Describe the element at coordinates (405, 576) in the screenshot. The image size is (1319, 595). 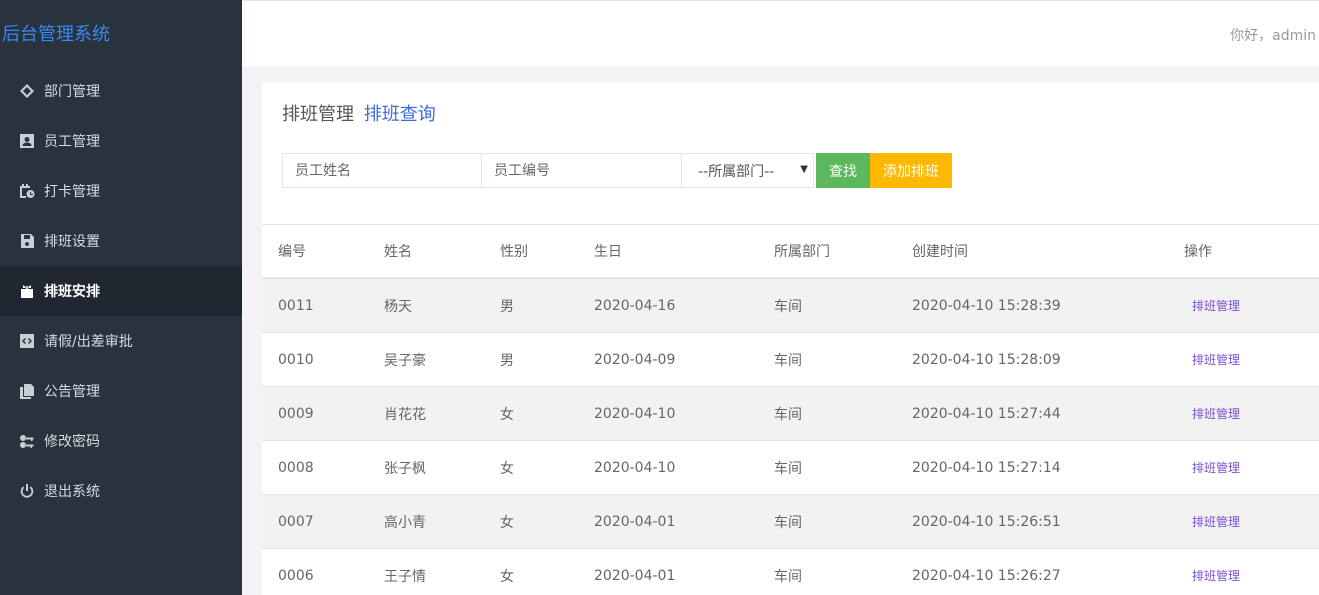
I see `cell-name: 王子情` at that location.